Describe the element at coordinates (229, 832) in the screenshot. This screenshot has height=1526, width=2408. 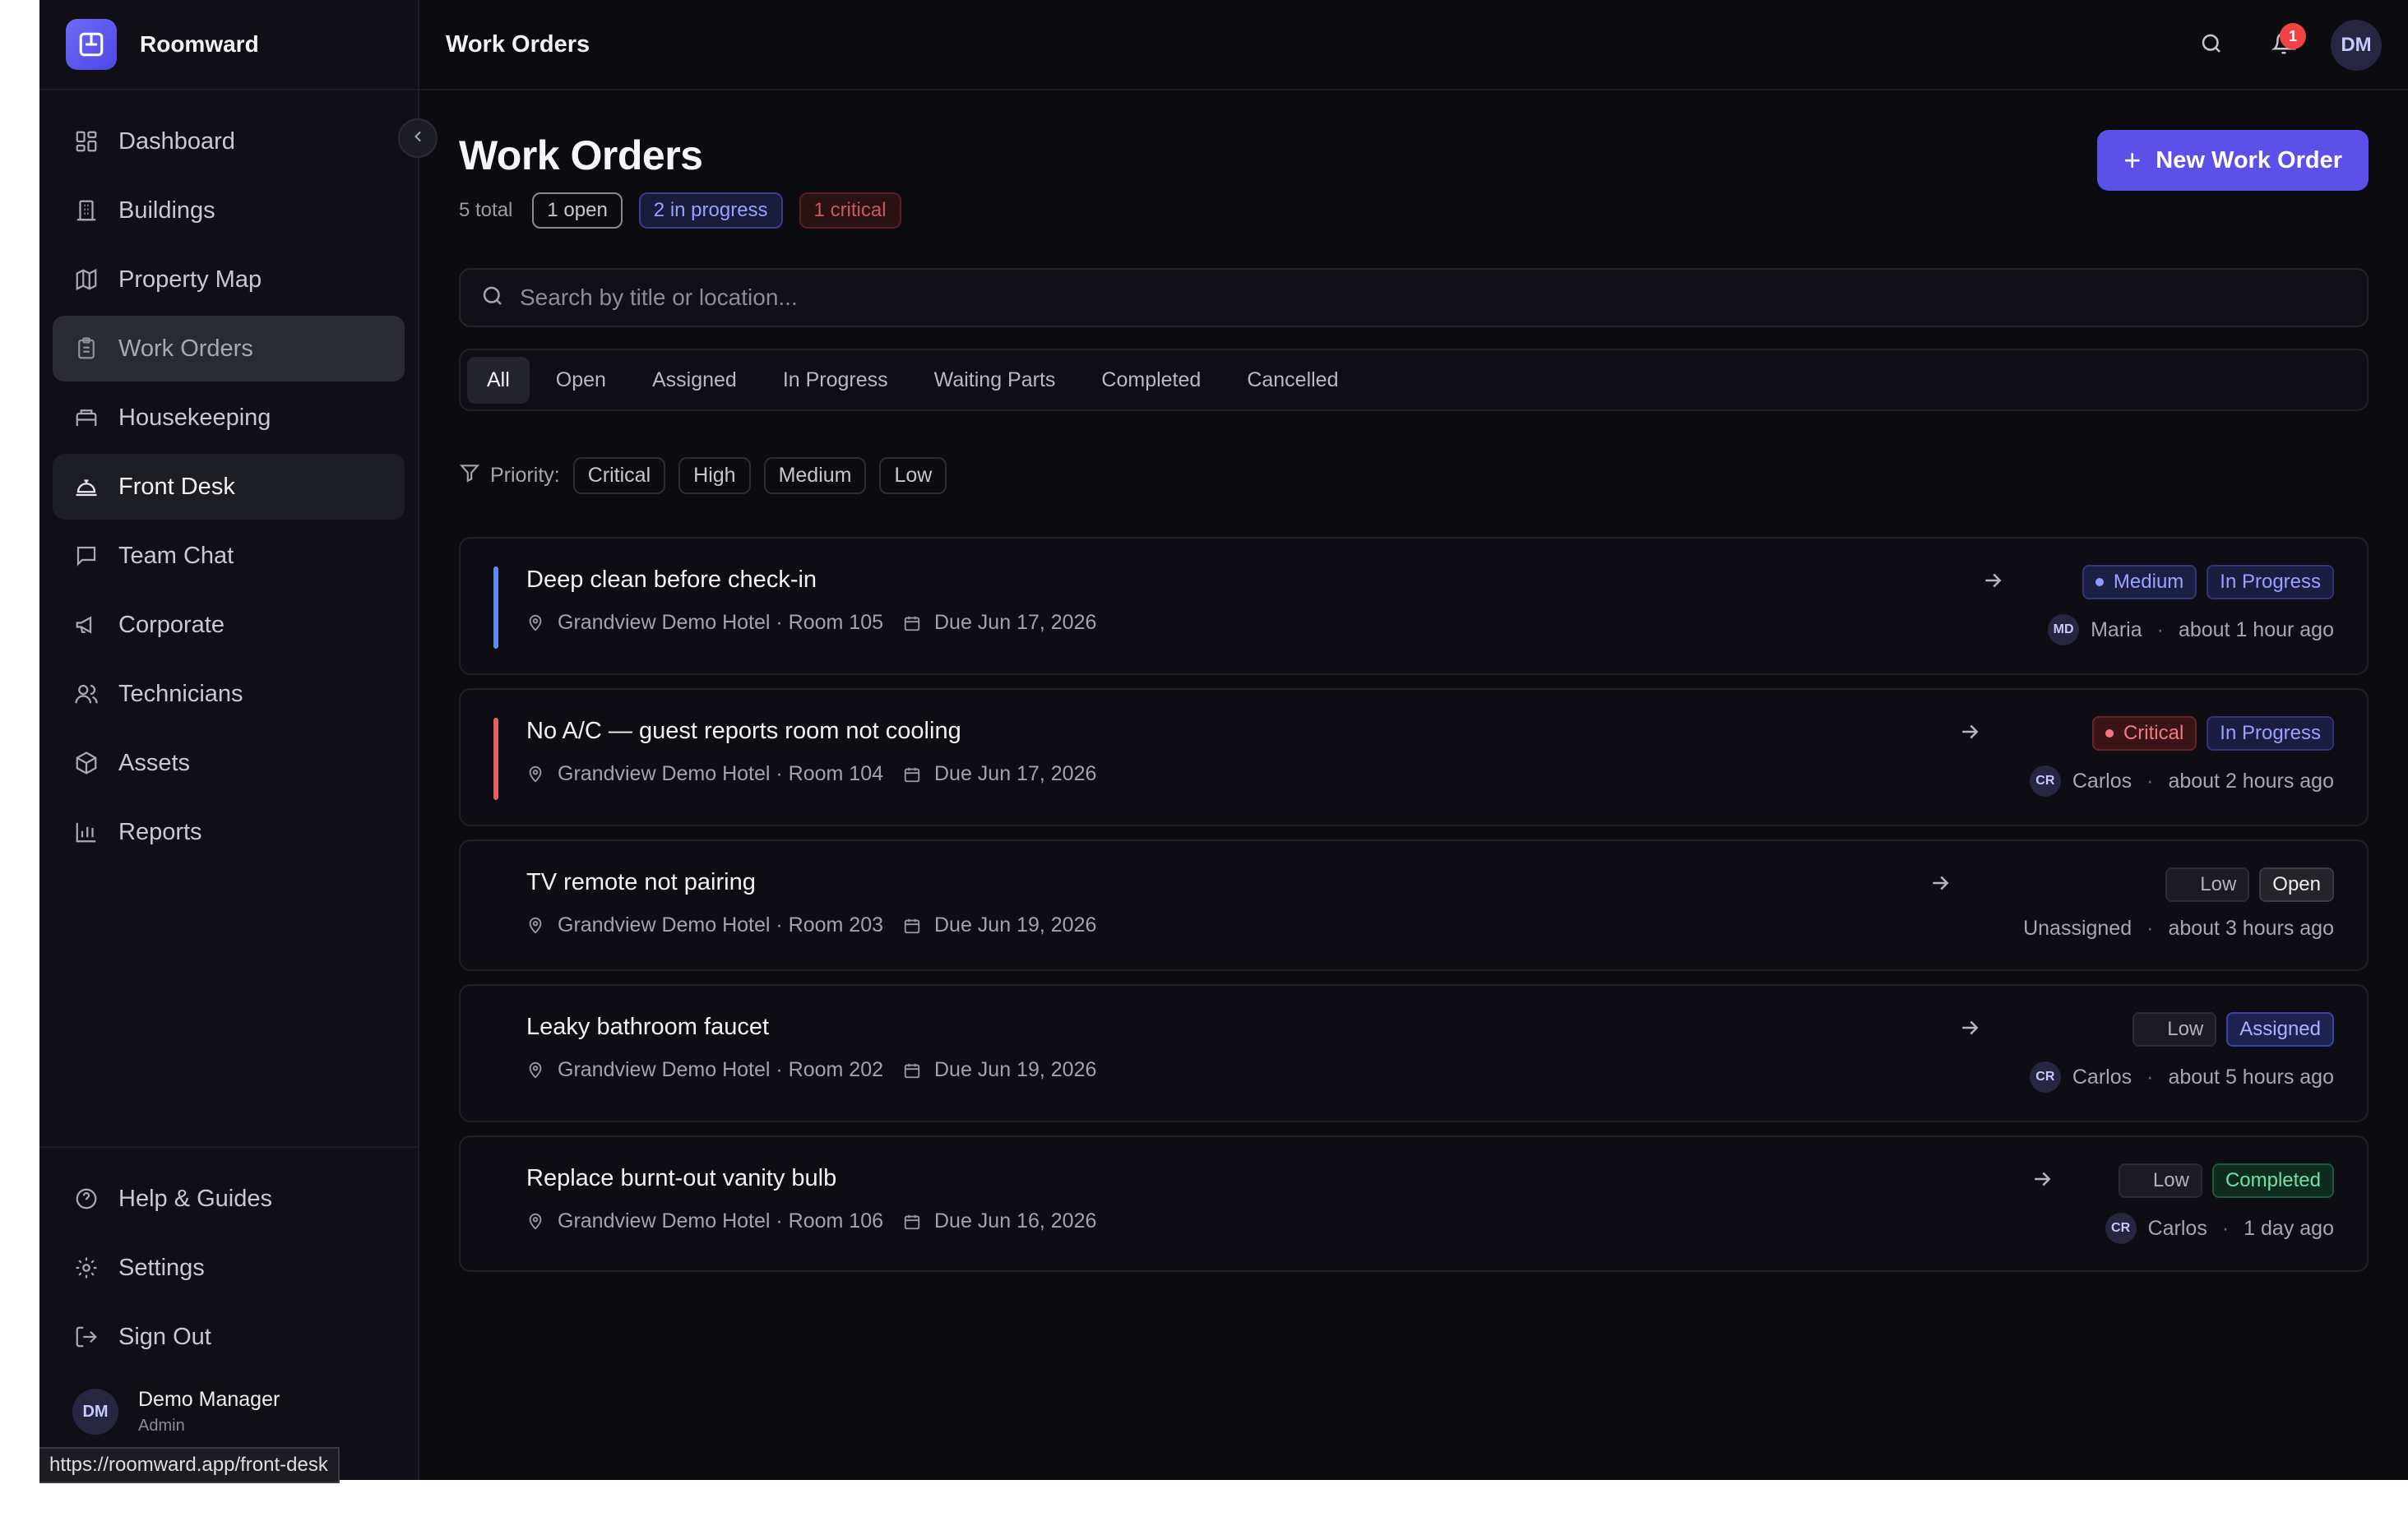
I see `sidebar-item-reports: Reports` at that location.